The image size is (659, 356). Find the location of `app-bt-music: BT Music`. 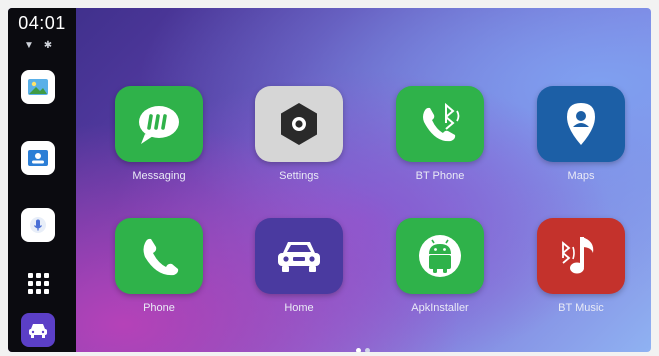

app-bt-music: BT Music is located at coordinates (581, 266).